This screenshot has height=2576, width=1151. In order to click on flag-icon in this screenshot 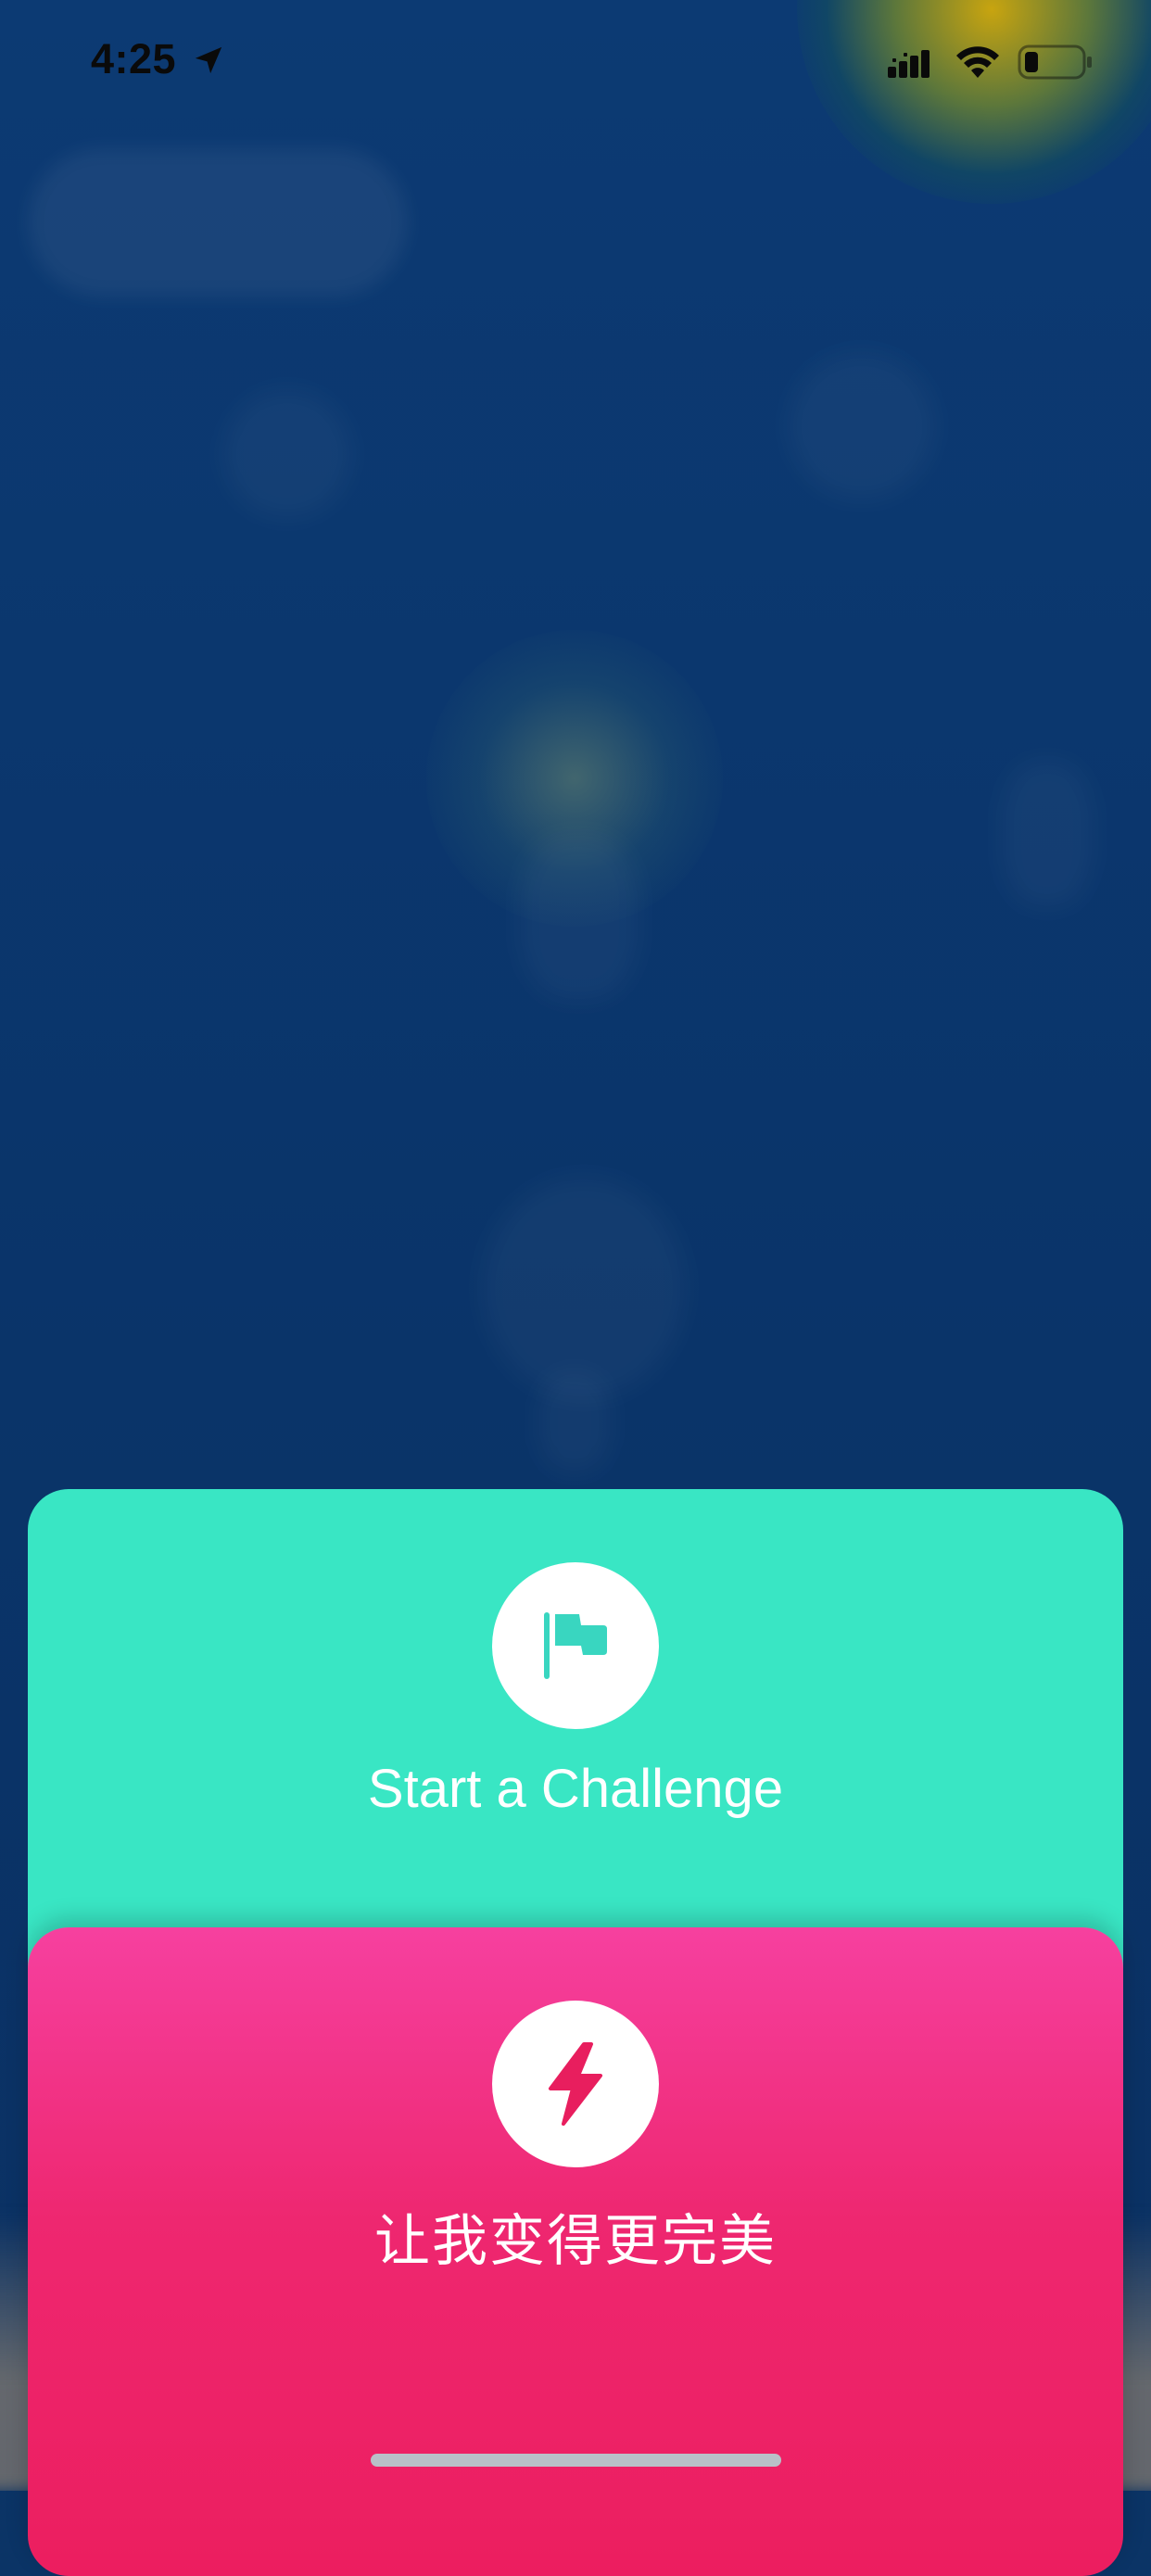, I will do `click(575, 1645)`.